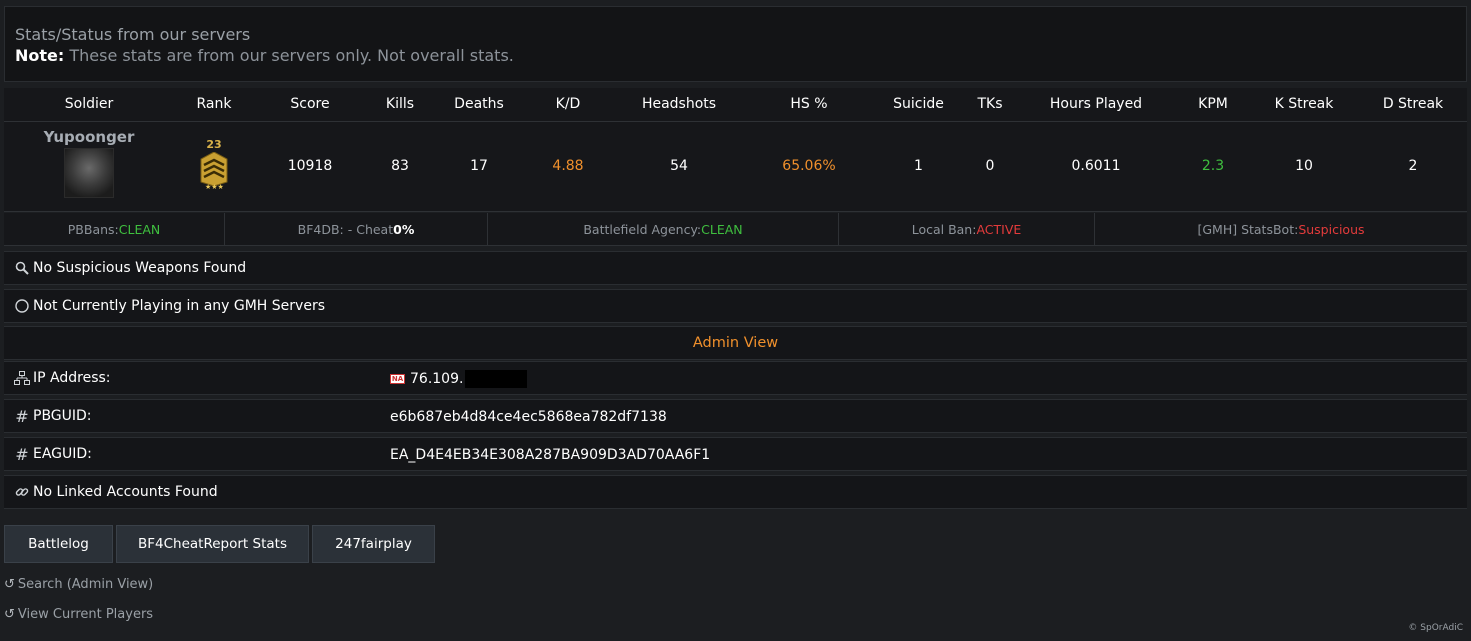 Image resolution: width=1471 pixels, height=641 pixels. I want to click on playing-text: Not Currently Playing in any GMH Servers, so click(179, 306).